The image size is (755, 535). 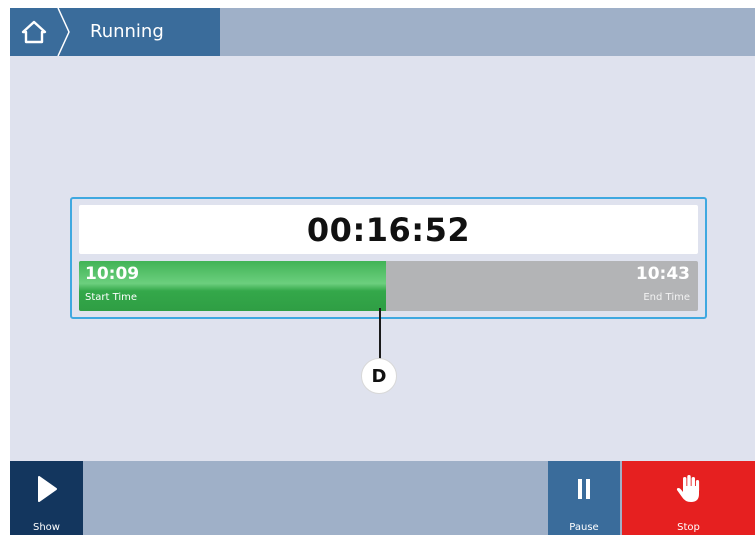 What do you see at coordinates (380, 336) in the screenshot?
I see `callout-line` at bounding box center [380, 336].